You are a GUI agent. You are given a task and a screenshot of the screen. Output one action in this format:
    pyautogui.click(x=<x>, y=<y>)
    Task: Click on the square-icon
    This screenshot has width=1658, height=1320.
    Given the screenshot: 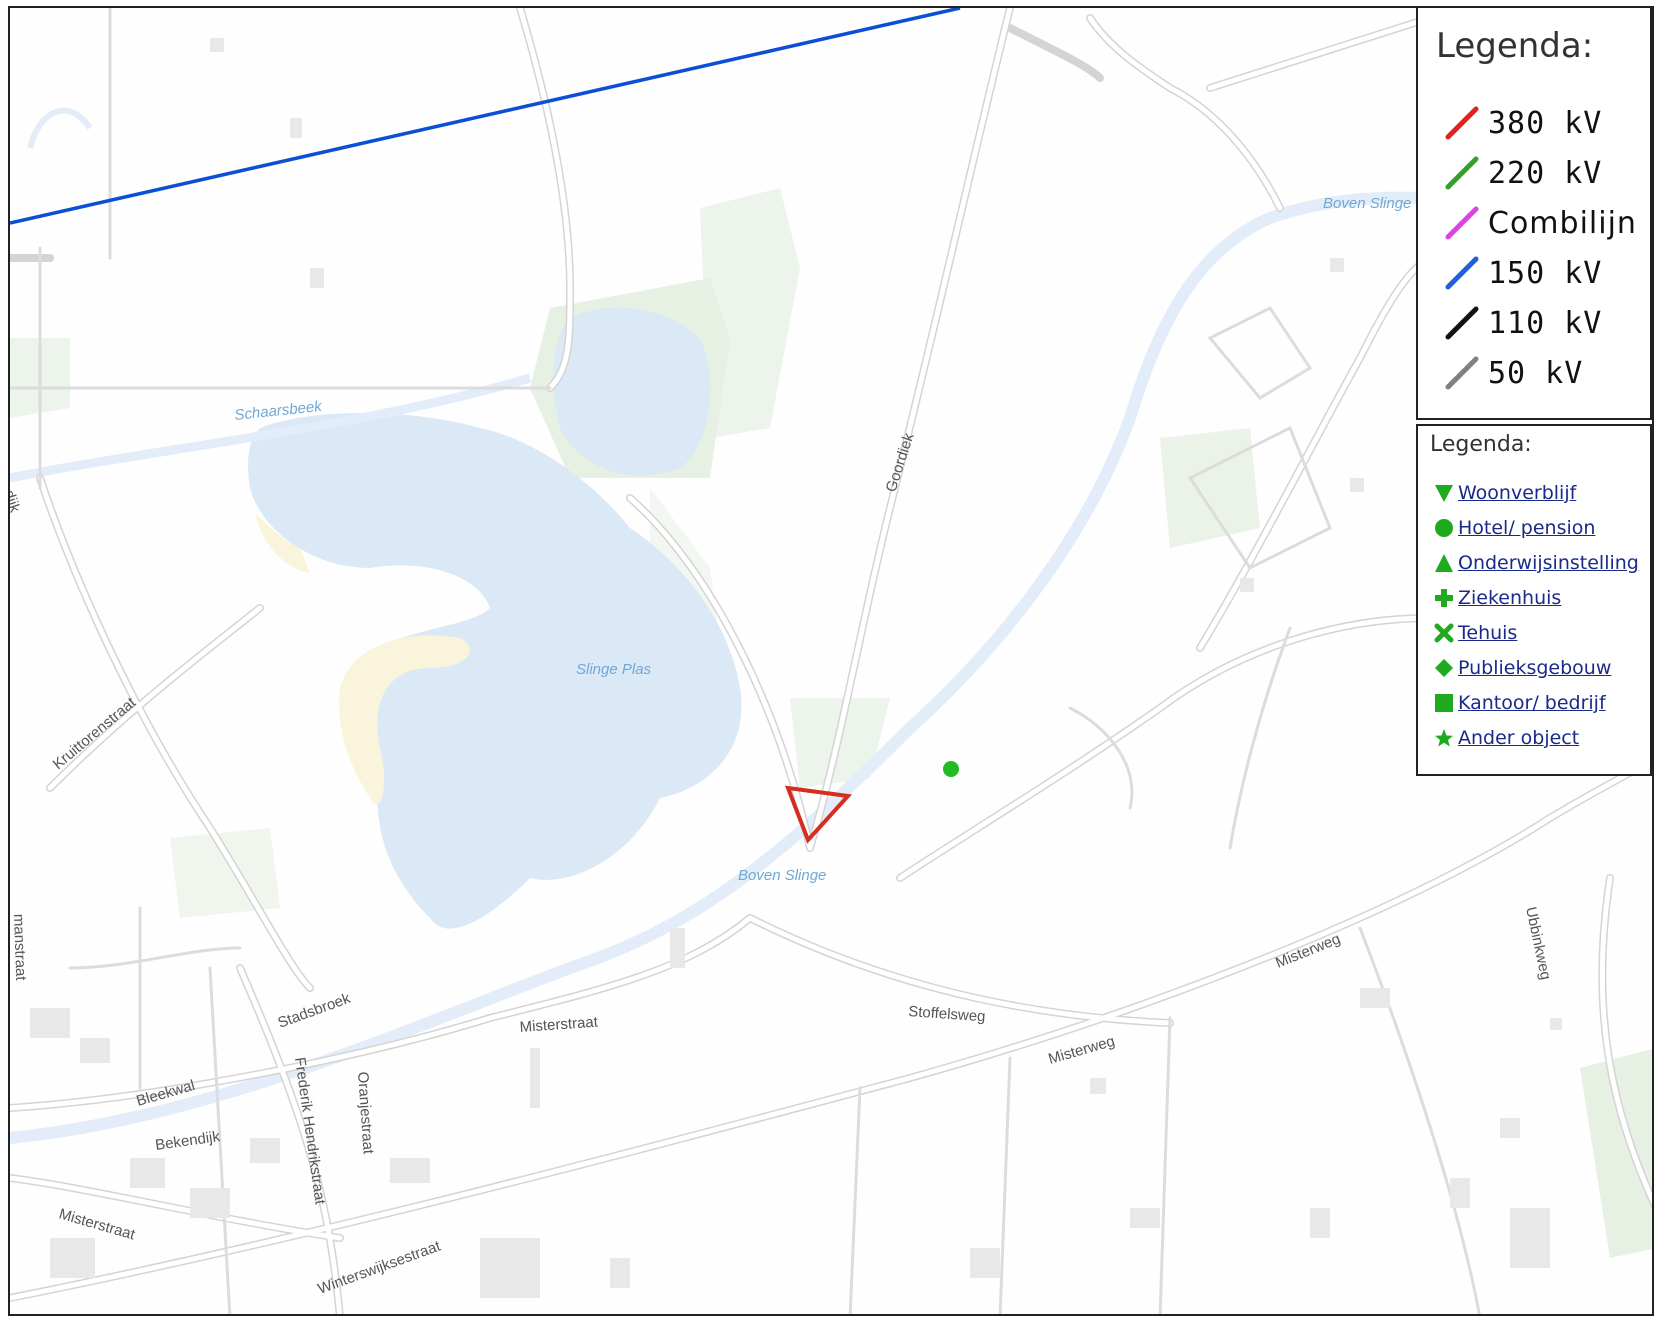 What is the action you would take?
    pyautogui.click(x=1444, y=703)
    